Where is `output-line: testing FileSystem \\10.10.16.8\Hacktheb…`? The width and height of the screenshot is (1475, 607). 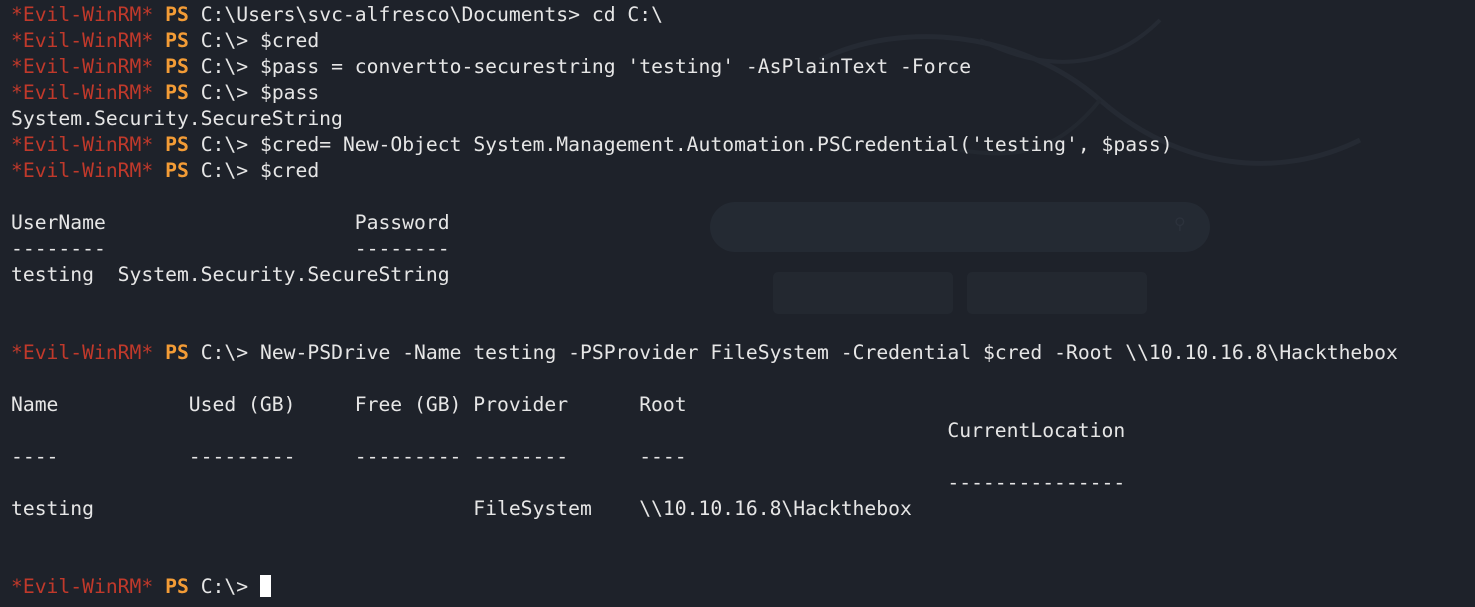
output-line: testing FileSystem \\10.10.16.8\Hacktheb… is located at coordinates (741, 509).